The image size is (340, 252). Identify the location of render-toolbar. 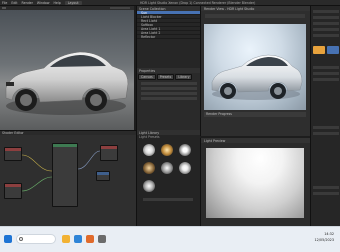
(255, 16).